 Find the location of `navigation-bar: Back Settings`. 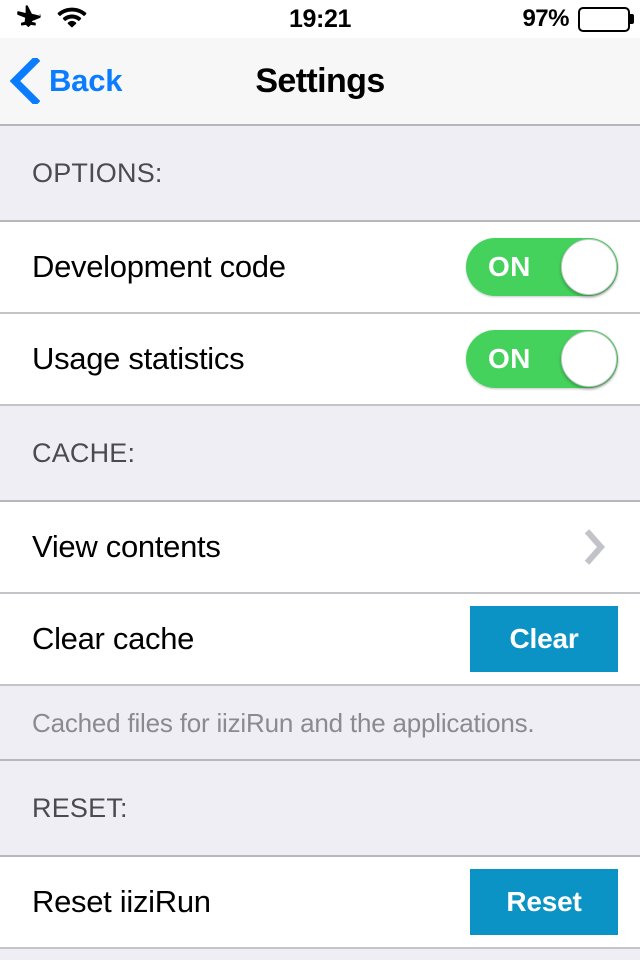

navigation-bar: Back Settings is located at coordinates (320, 82).